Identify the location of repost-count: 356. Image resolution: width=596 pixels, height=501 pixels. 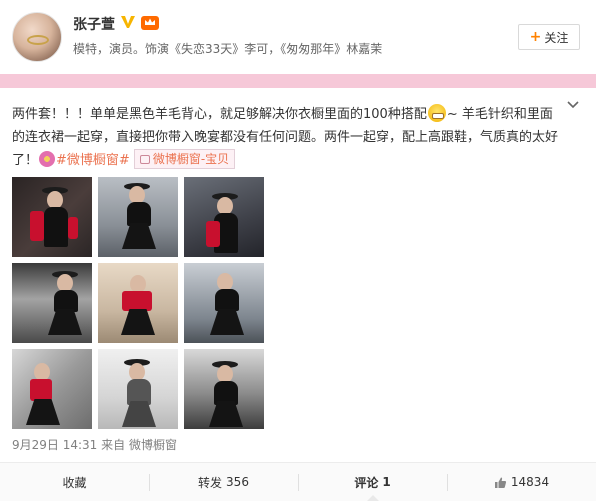
(237, 482).